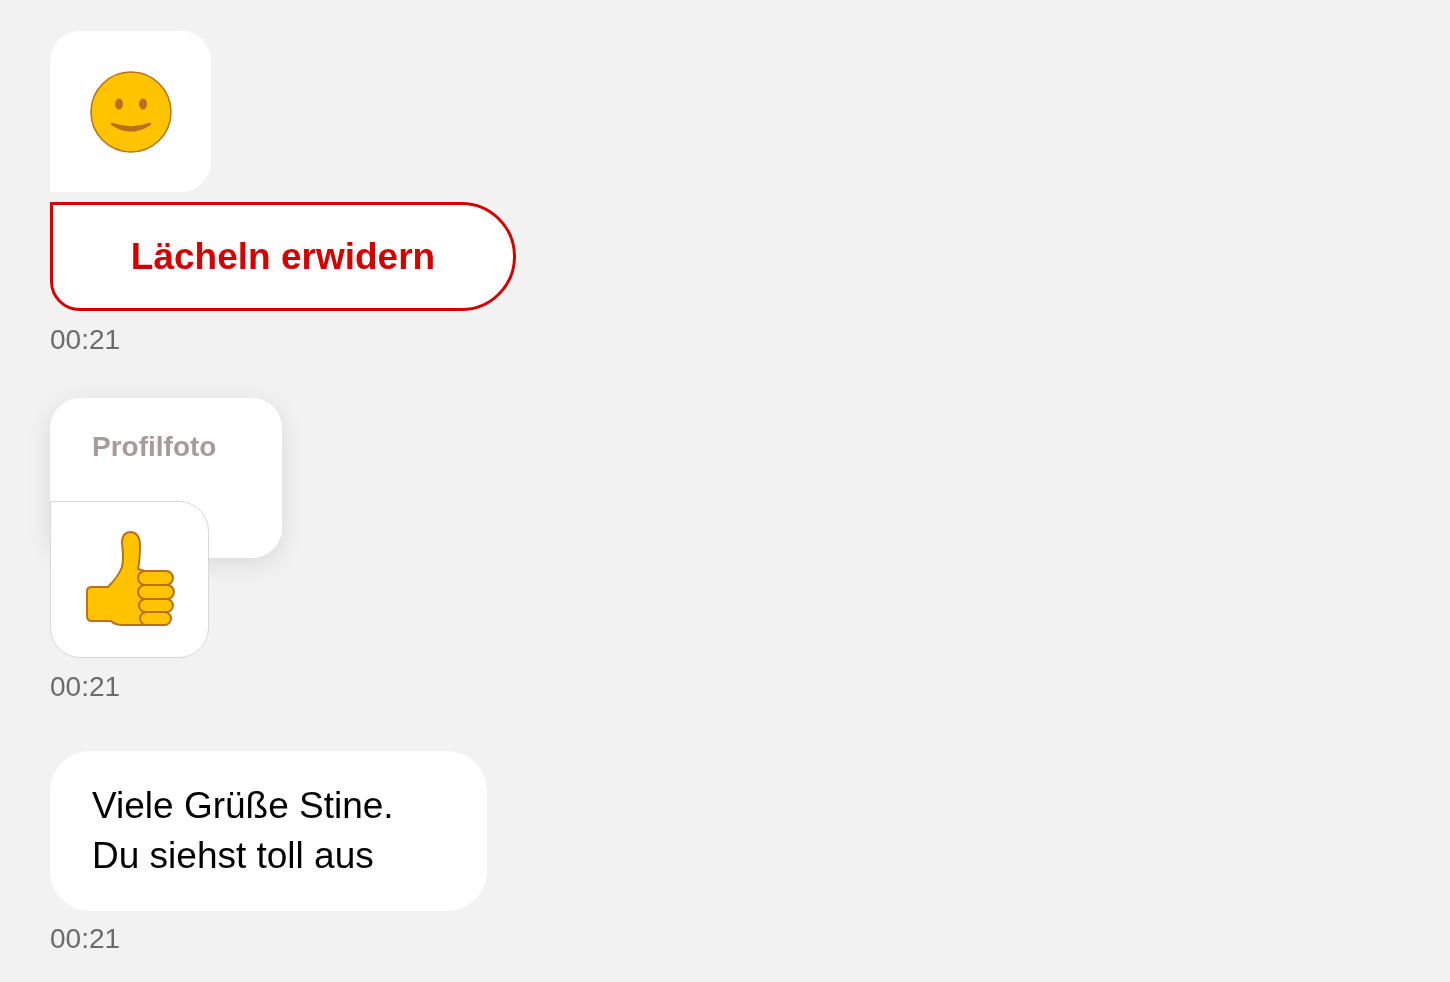  I want to click on smiley-icon, so click(130, 111).